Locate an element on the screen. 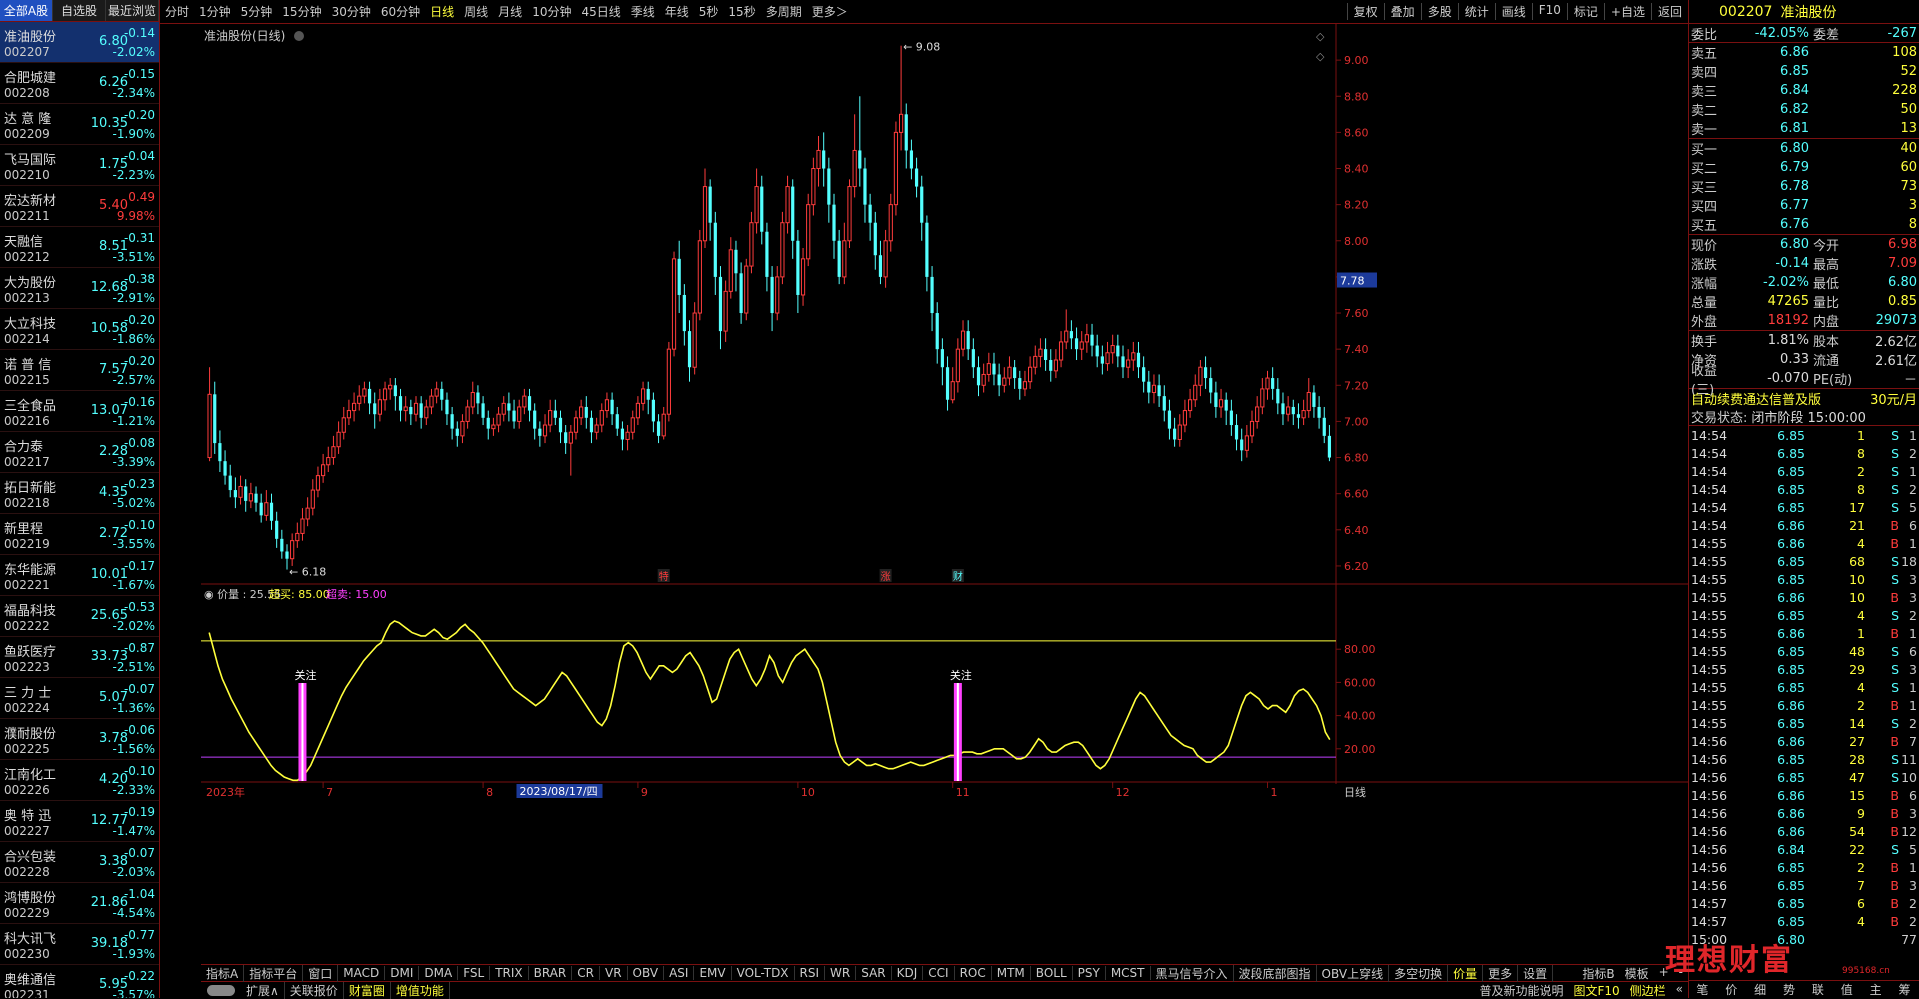  toolbar-button: +自选 is located at coordinates (1627, 11).